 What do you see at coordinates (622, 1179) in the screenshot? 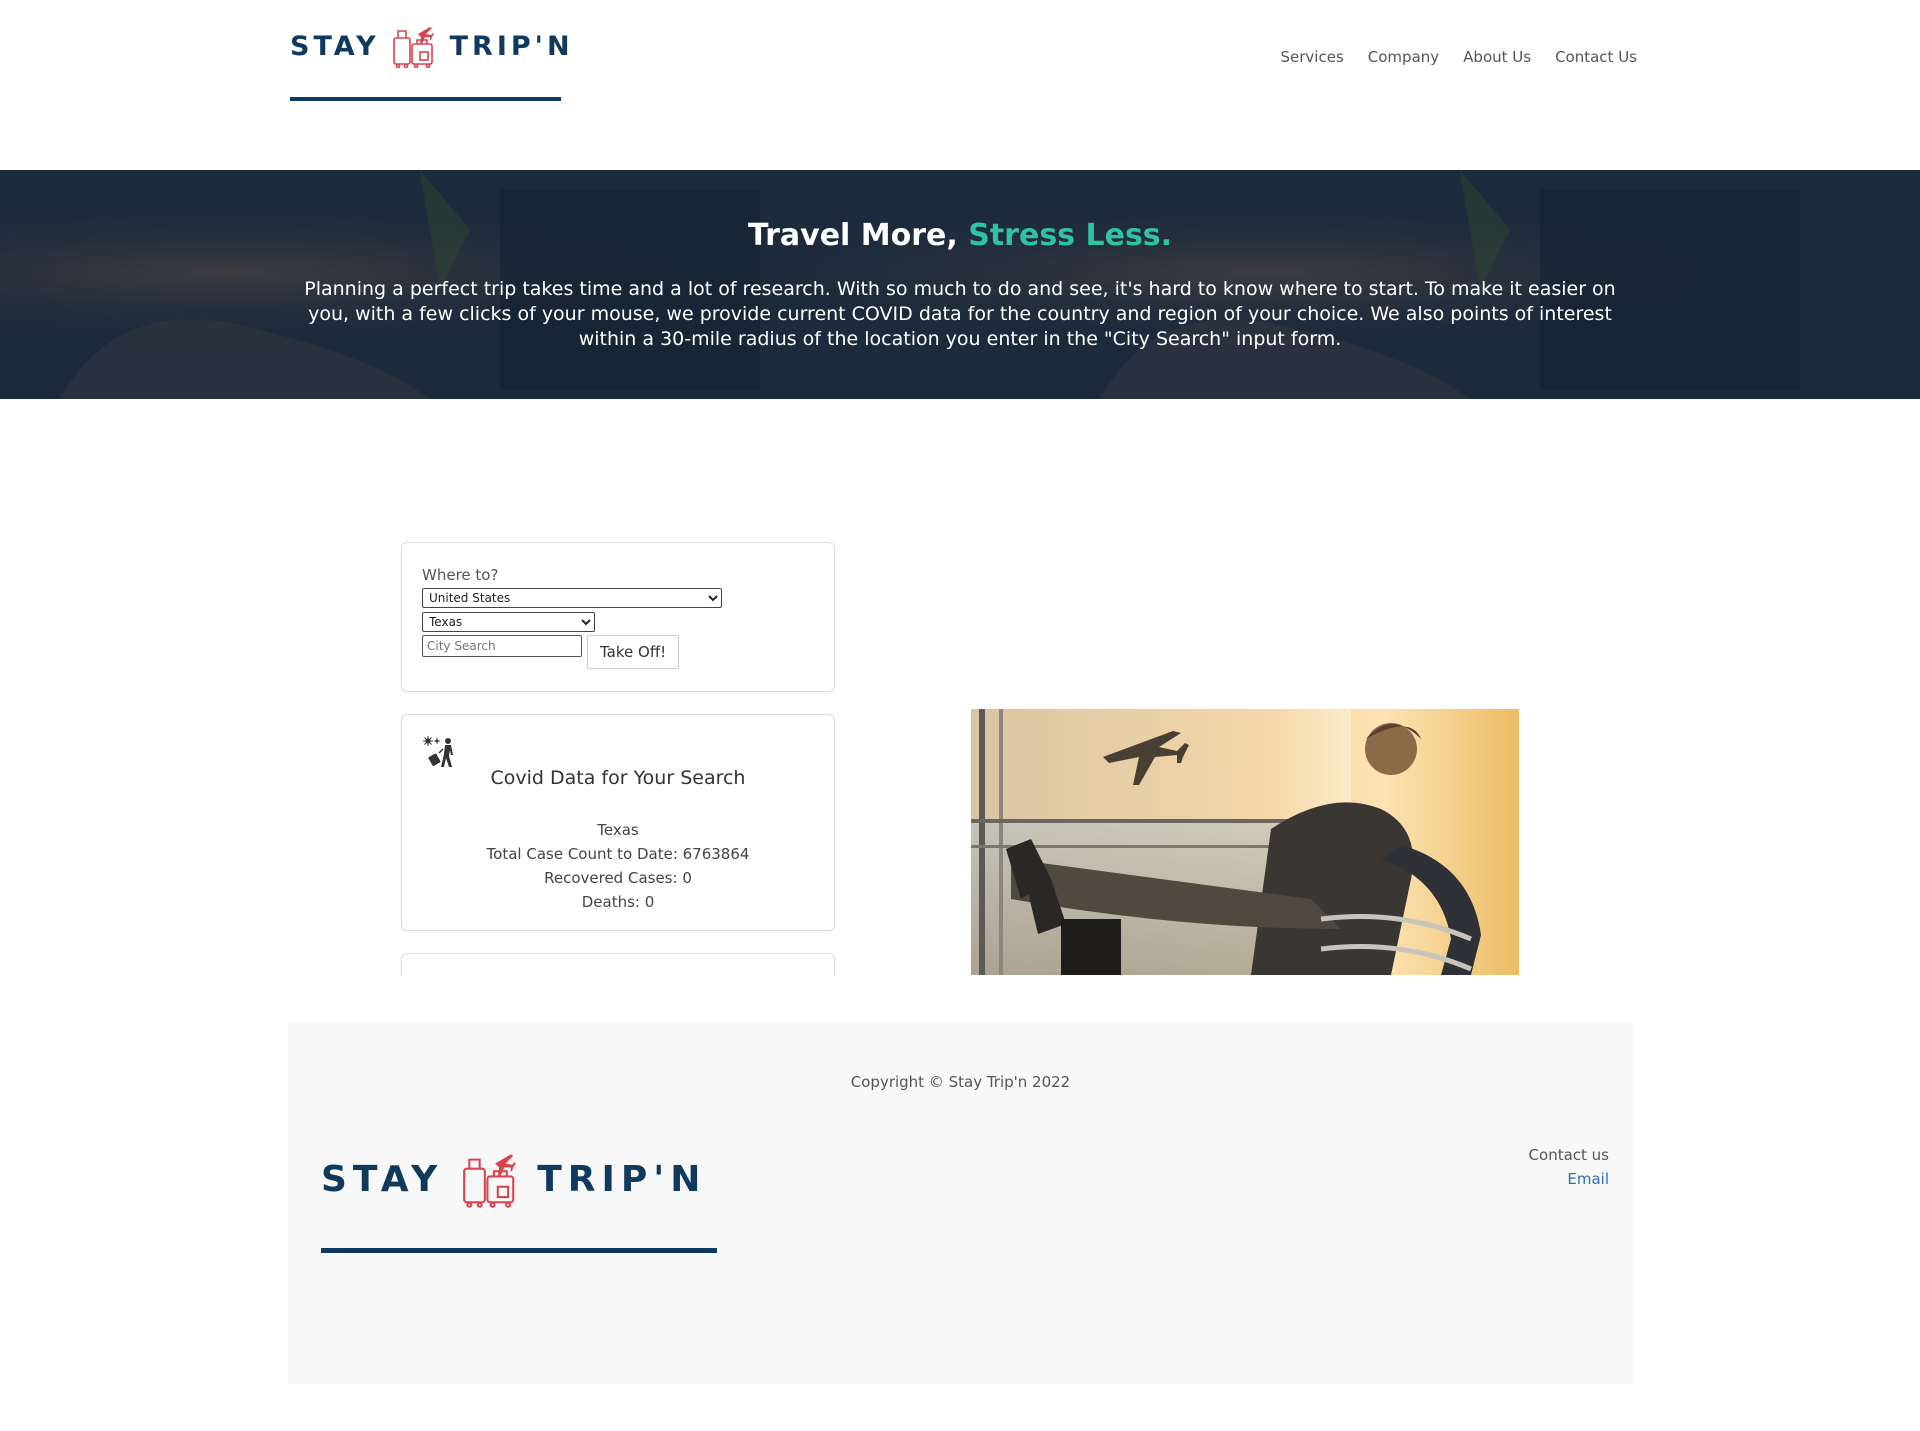
I see `footer-logo-word-tripn: TRIP'N` at bounding box center [622, 1179].